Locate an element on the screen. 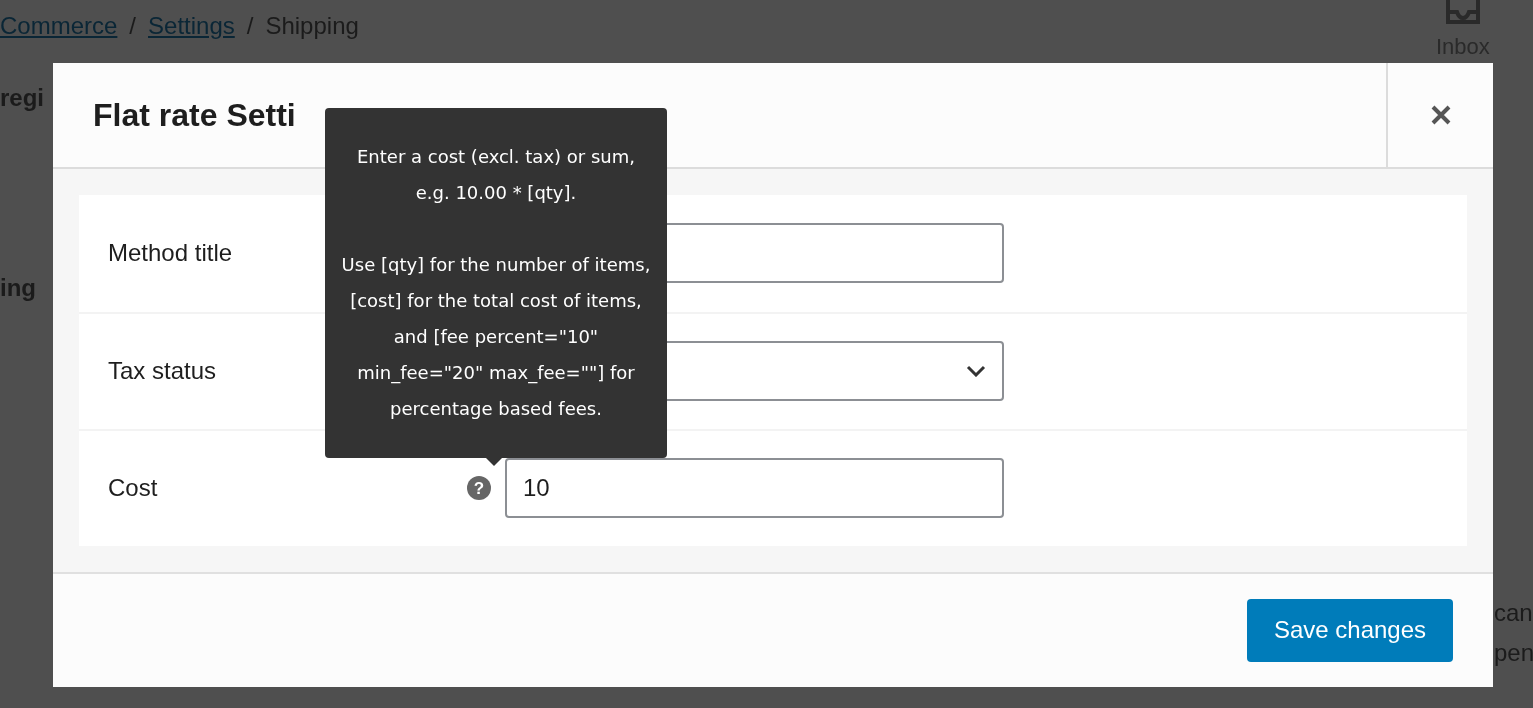 This screenshot has height=708, width=1533. save-button: Save changes is located at coordinates (1350, 630).